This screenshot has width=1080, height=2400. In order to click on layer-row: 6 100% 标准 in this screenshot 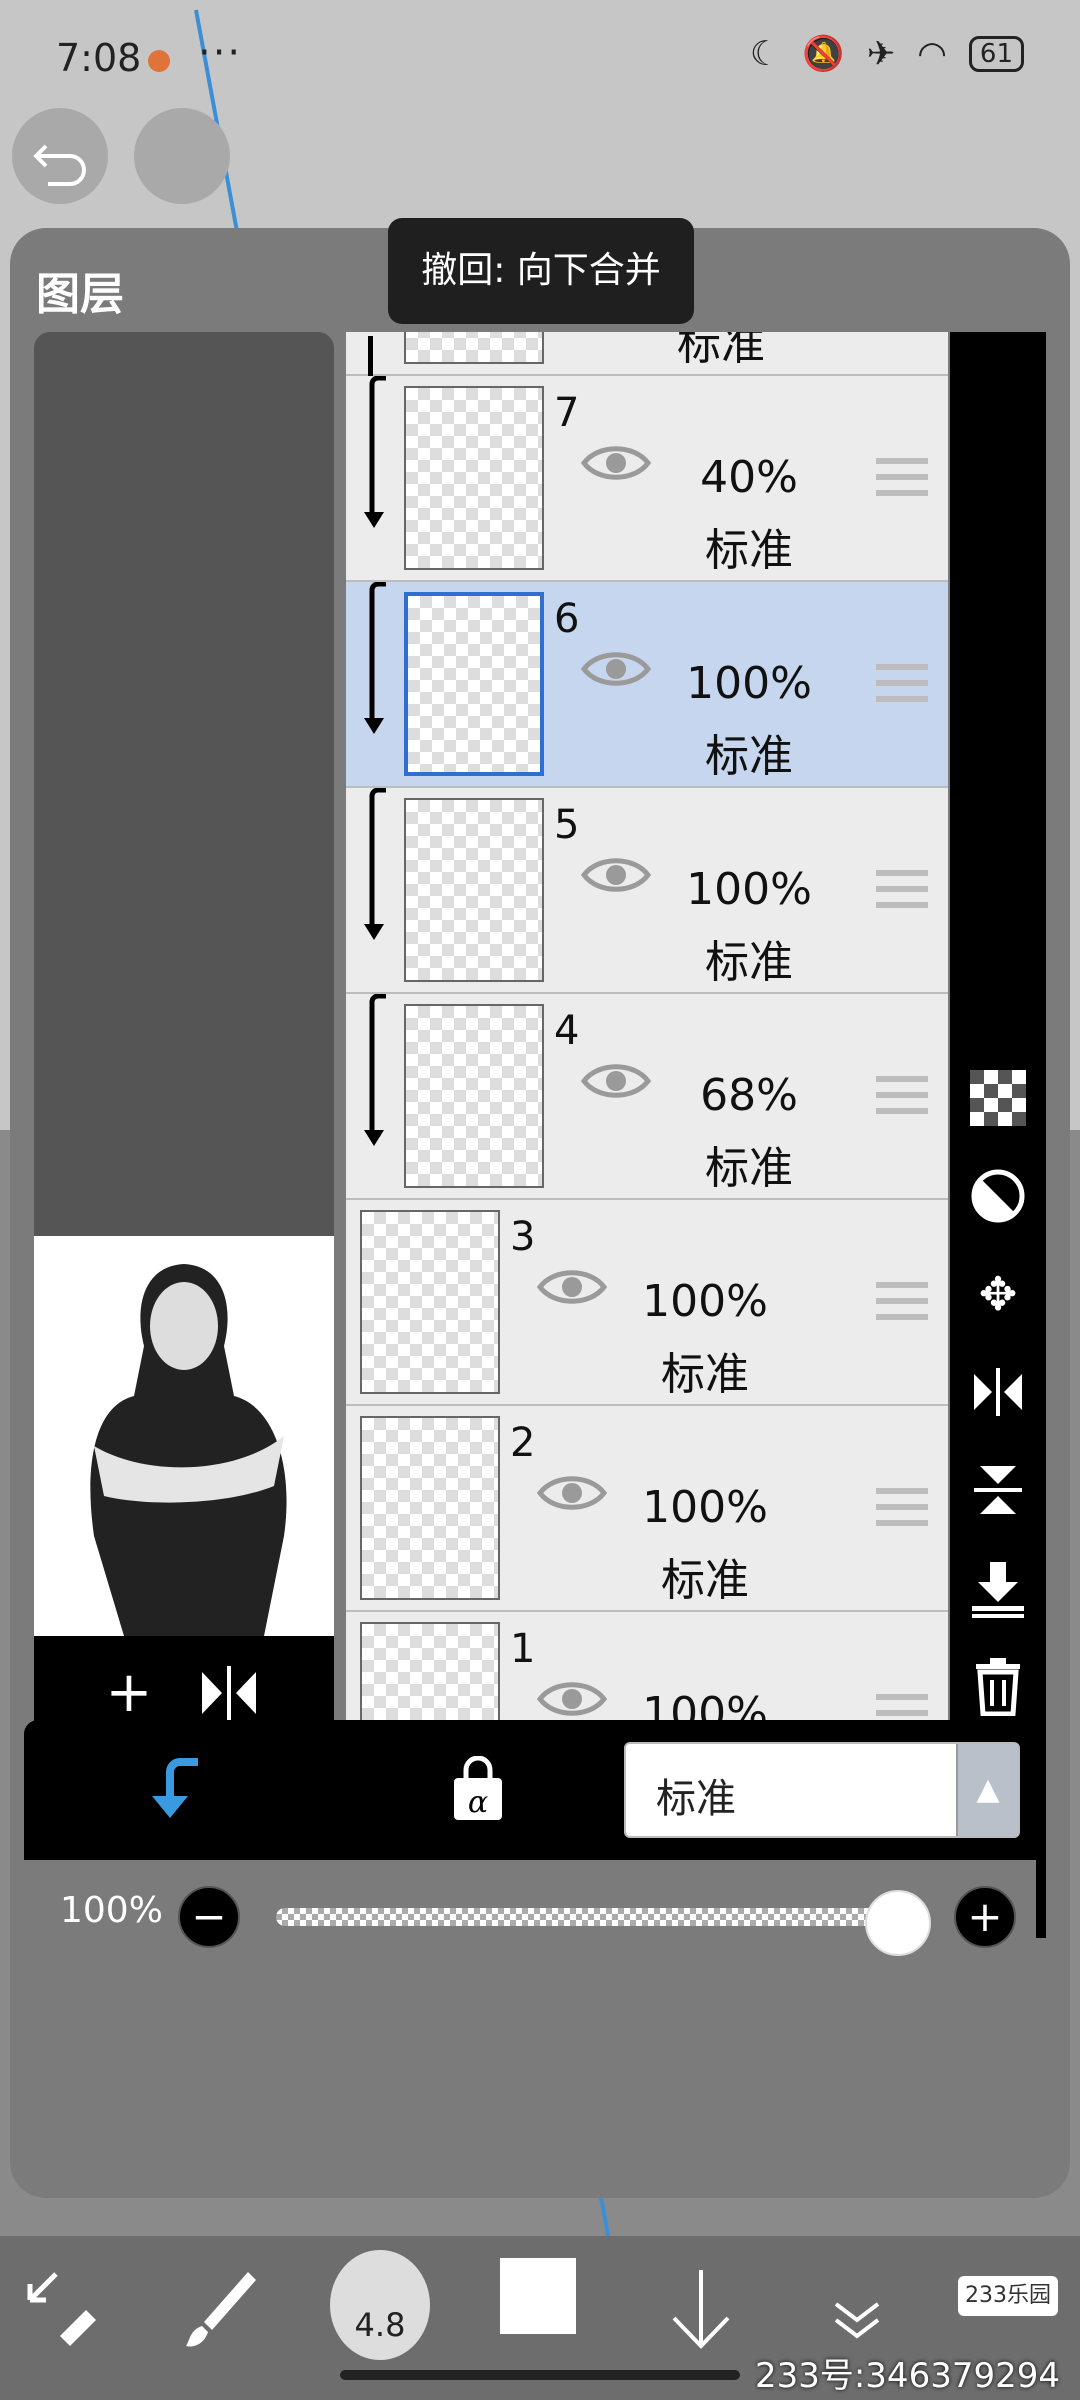, I will do `click(647, 685)`.